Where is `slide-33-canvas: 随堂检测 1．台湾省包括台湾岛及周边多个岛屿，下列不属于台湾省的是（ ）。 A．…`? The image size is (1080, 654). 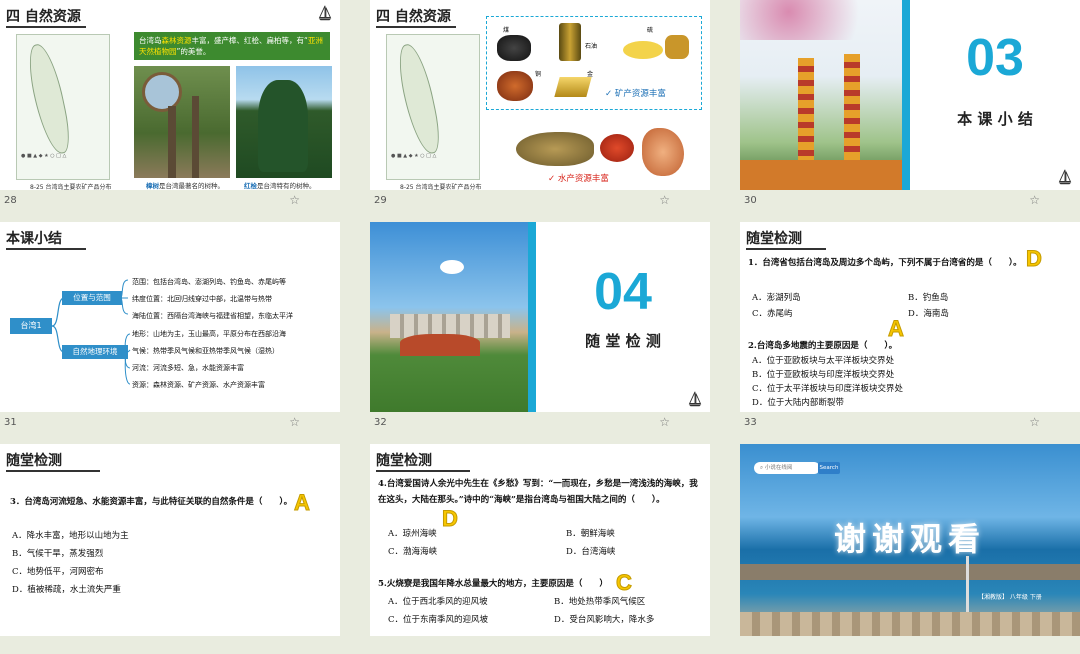
slide-33-canvas: 随堂检测 1．台湾省包括台湾岛及周边多个岛屿，下列不属于台湾省的是（ ）。 A．… is located at coordinates (910, 317).